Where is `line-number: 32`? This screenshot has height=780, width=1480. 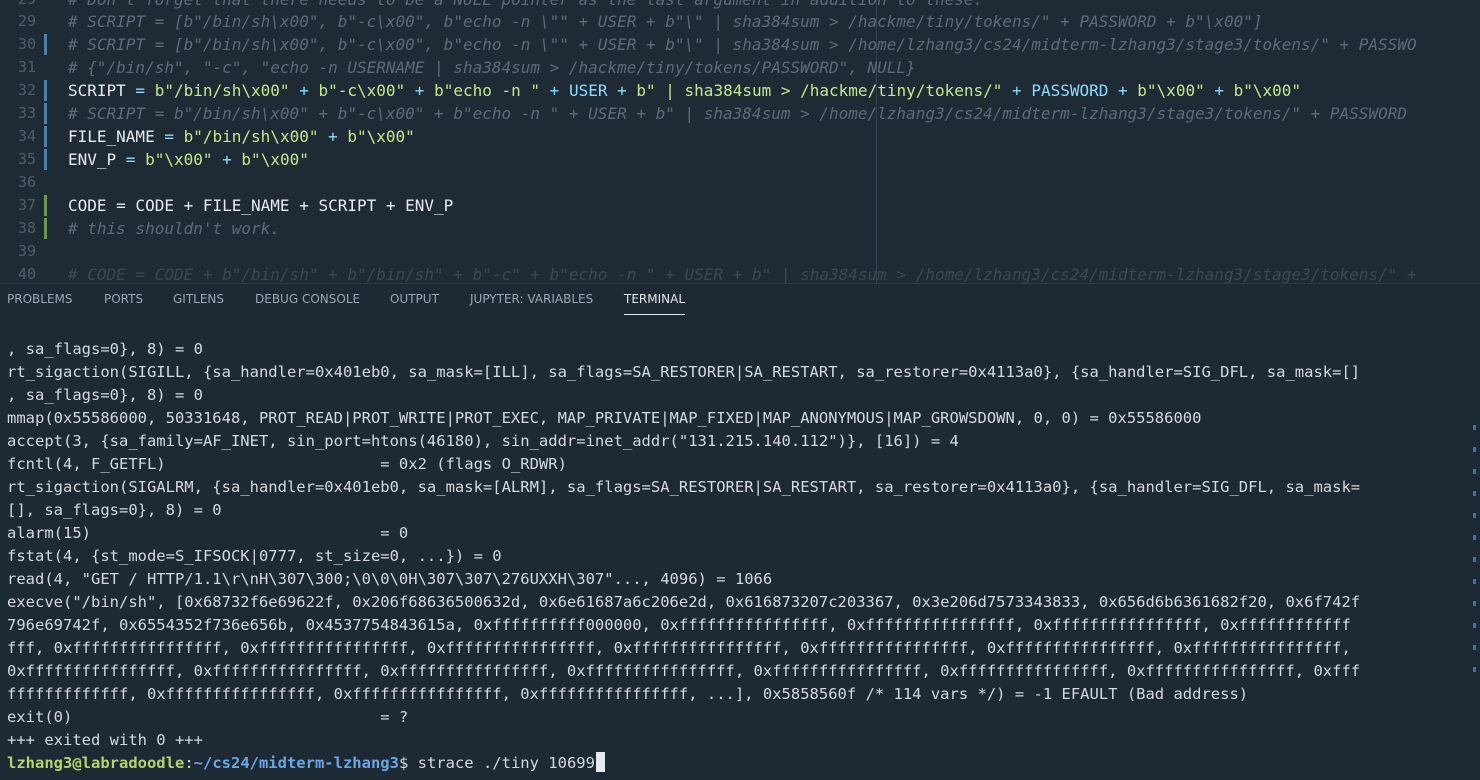
line-number: 32 is located at coordinates (26, 90).